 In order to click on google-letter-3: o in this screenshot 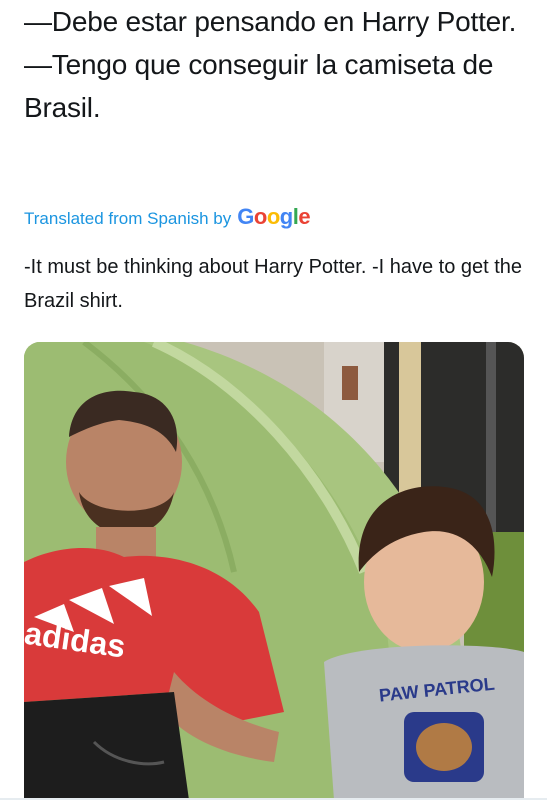, I will do `click(273, 216)`.